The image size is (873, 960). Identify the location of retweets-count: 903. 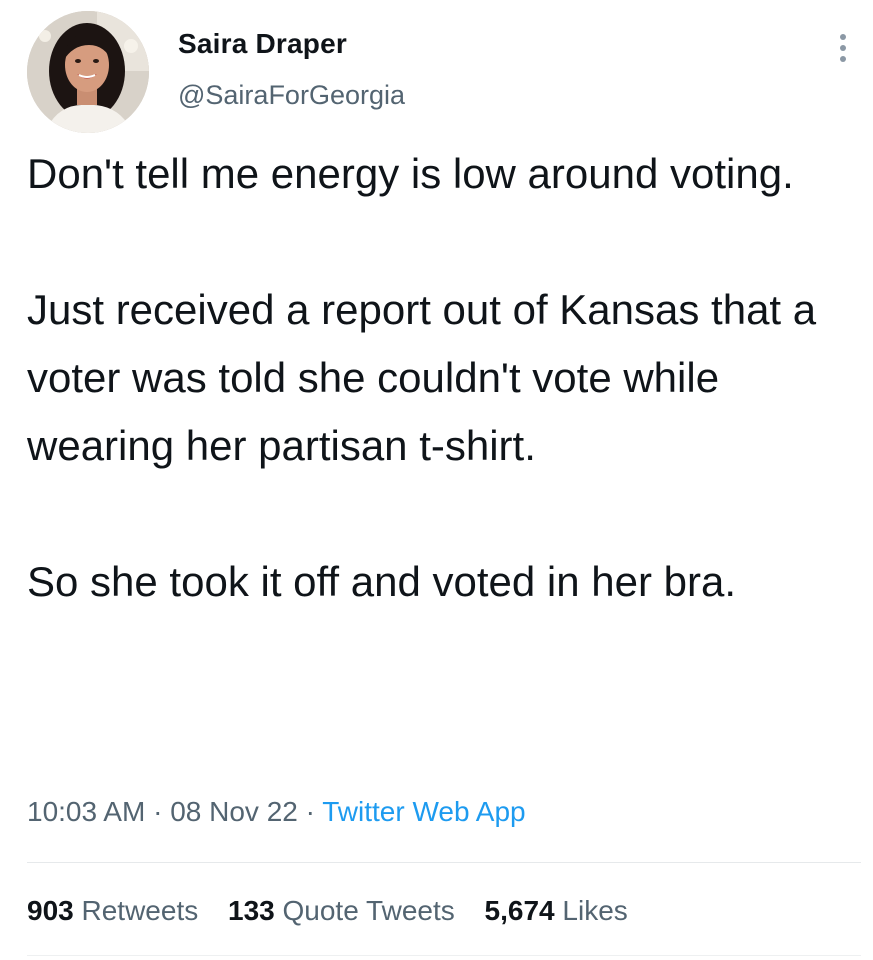
(50, 910).